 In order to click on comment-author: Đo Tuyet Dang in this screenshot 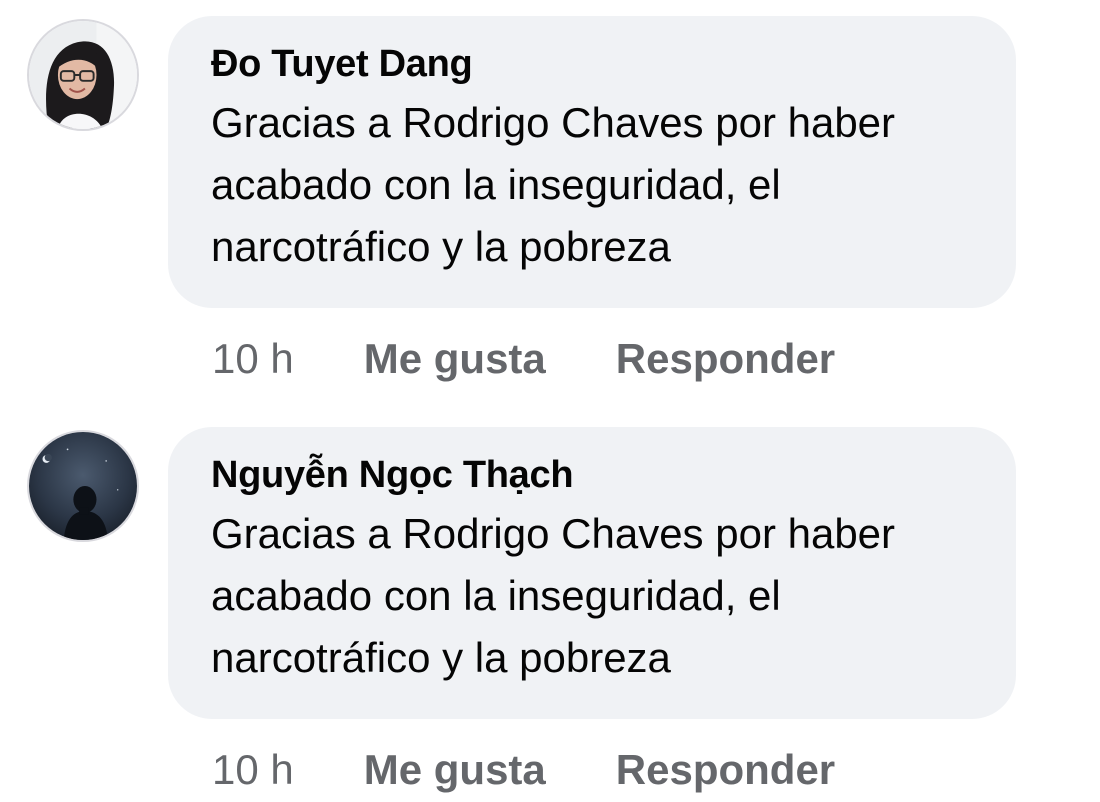, I will do `click(593, 64)`.